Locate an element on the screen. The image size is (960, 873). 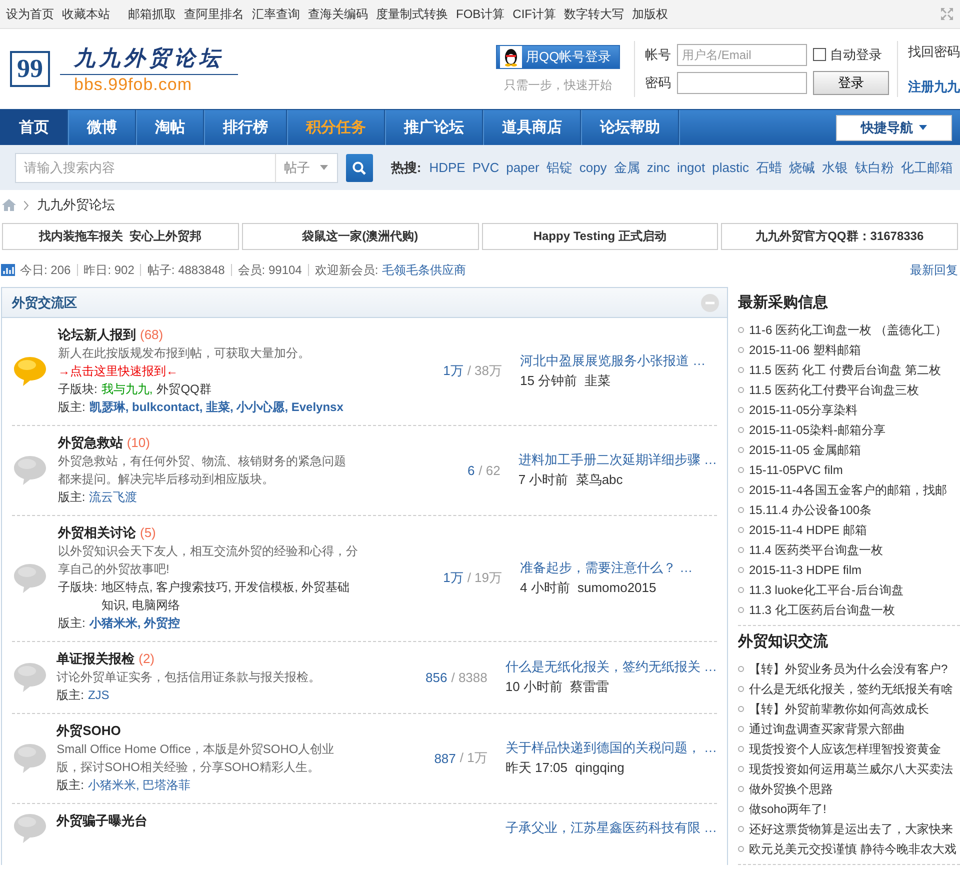
last-post-user: 蔡雷雷 is located at coordinates (590, 686).